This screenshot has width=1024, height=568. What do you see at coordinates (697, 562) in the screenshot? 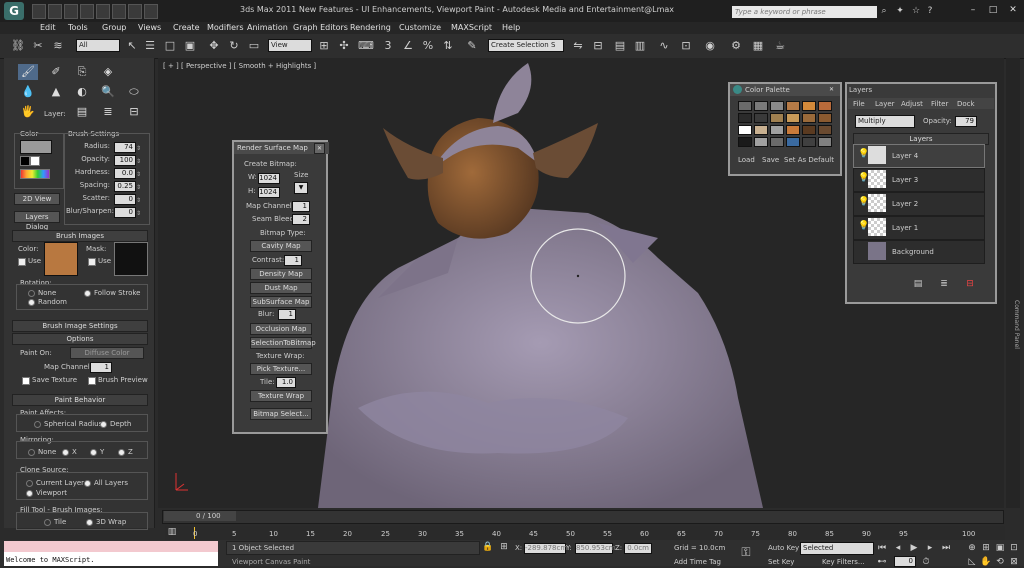
I see `add-time-tag: Add Time Tag` at bounding box center [697, 562].